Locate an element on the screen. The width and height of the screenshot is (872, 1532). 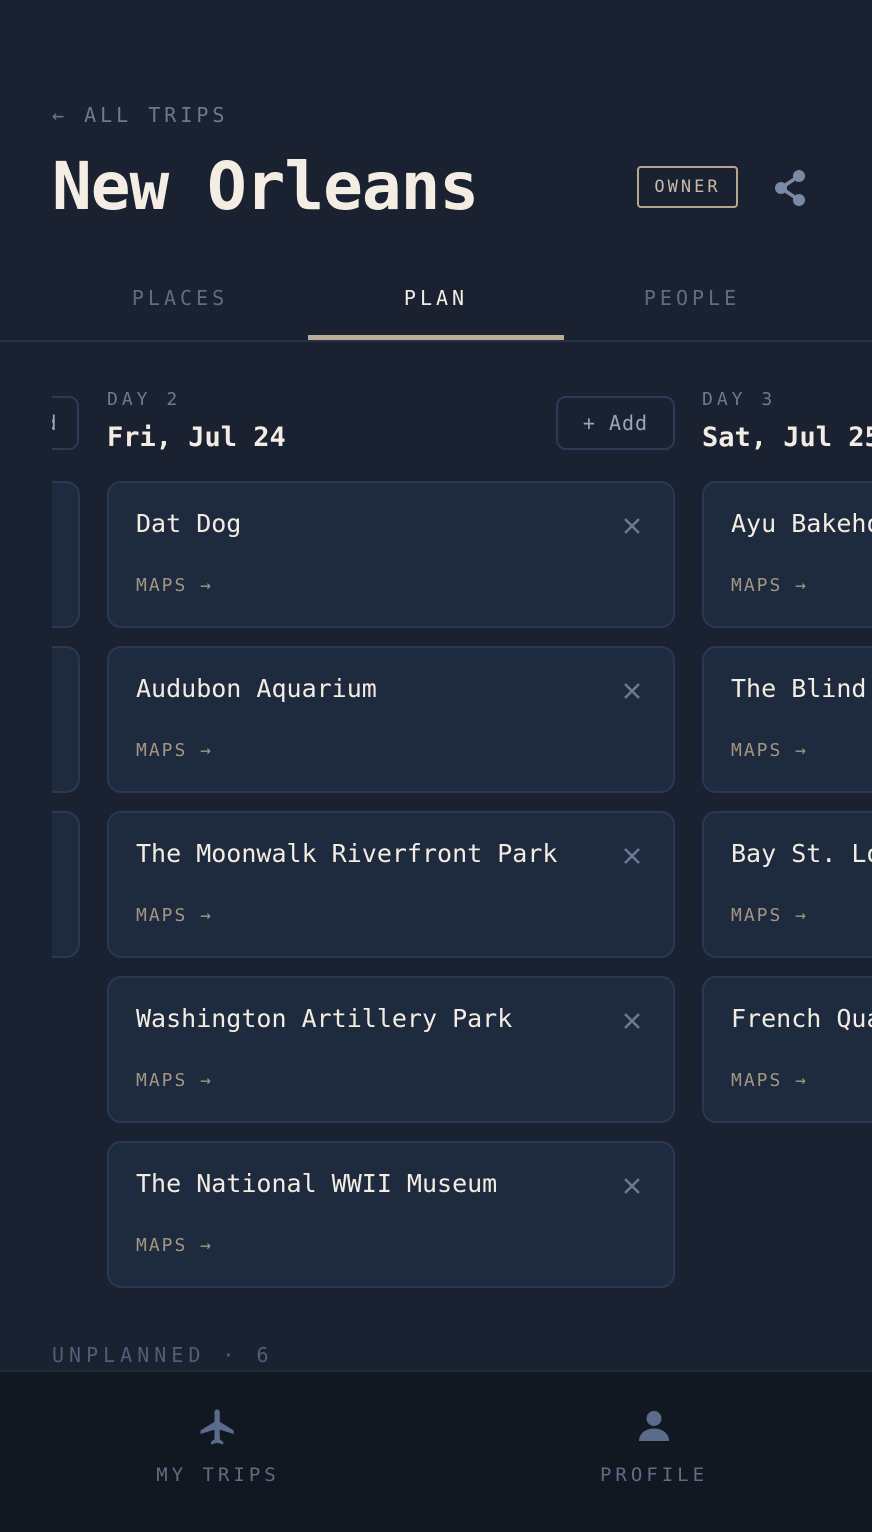
place-card: Bay St. Louis MAPS → is located at coordinates (787, 884).